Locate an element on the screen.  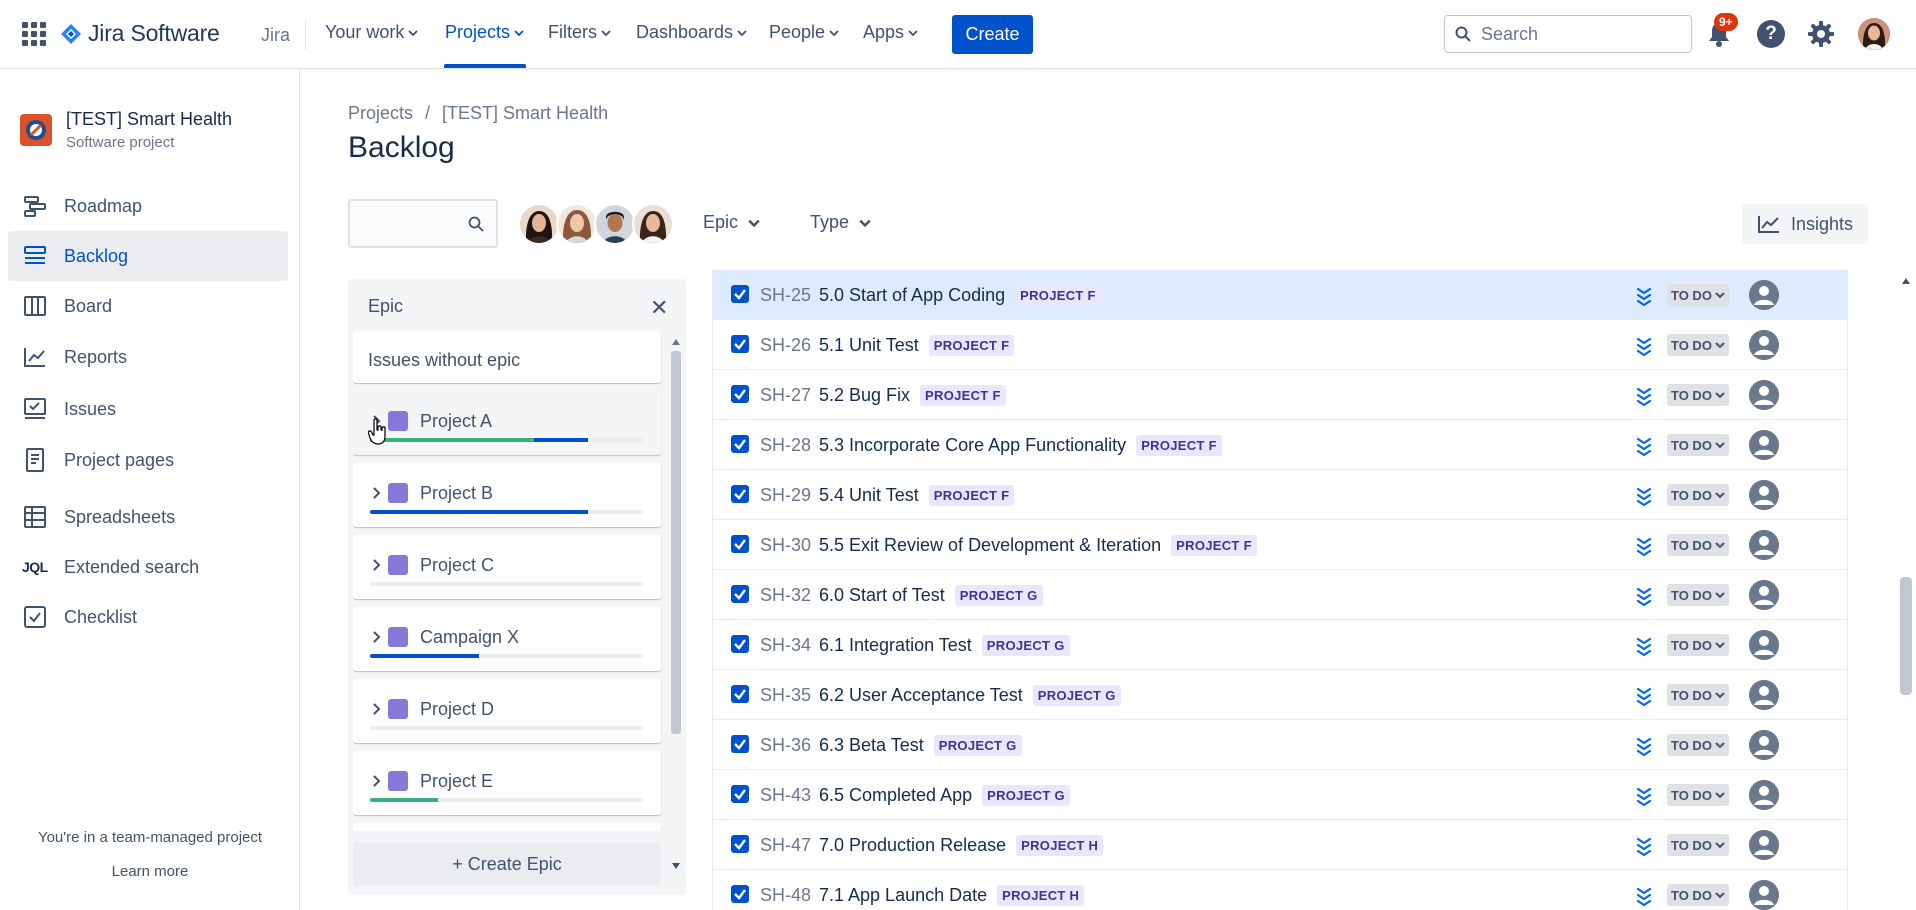
issue-summary: 5.2 Bug Fix PROJECT F is located at coordinates (912, 395).